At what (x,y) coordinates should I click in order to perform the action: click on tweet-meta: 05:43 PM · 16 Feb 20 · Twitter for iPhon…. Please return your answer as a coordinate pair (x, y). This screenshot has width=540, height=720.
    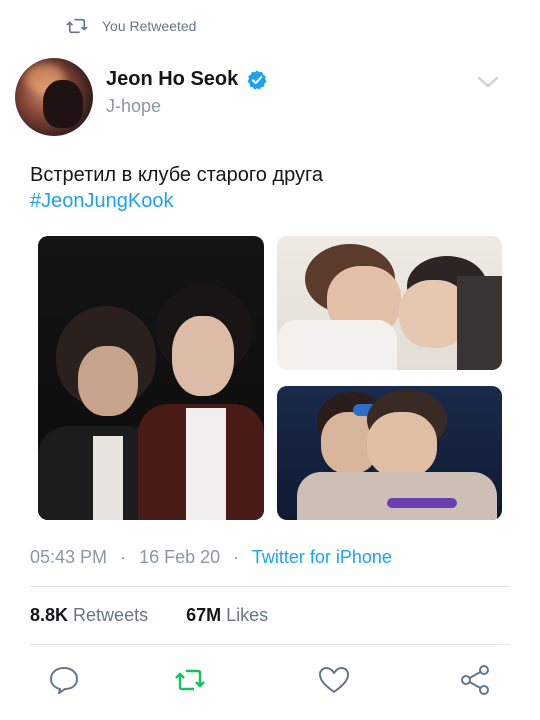
    Looking at the image, I should click on (211, 557).